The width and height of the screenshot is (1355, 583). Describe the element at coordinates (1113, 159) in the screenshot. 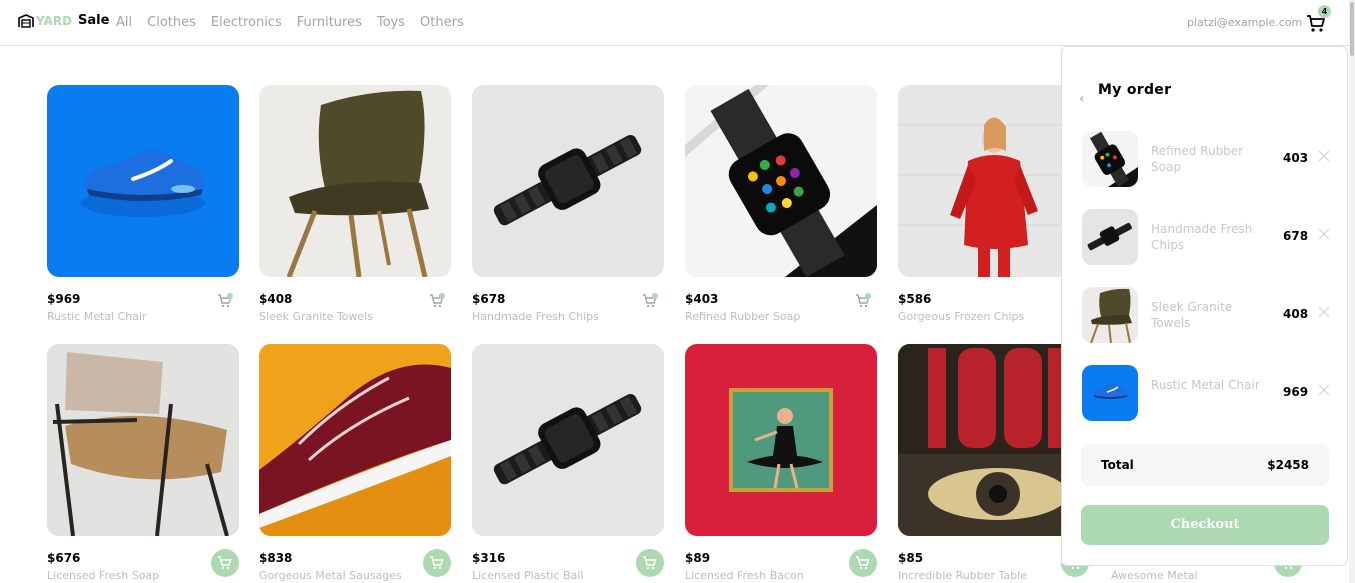

I see `smart-watch-thumbnail` at that location.